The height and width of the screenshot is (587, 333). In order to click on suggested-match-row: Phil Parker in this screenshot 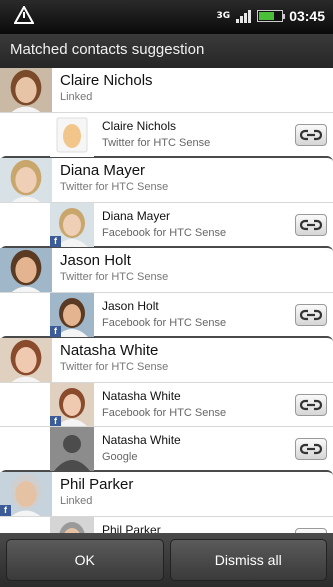, I will do `click(166, 524)`.